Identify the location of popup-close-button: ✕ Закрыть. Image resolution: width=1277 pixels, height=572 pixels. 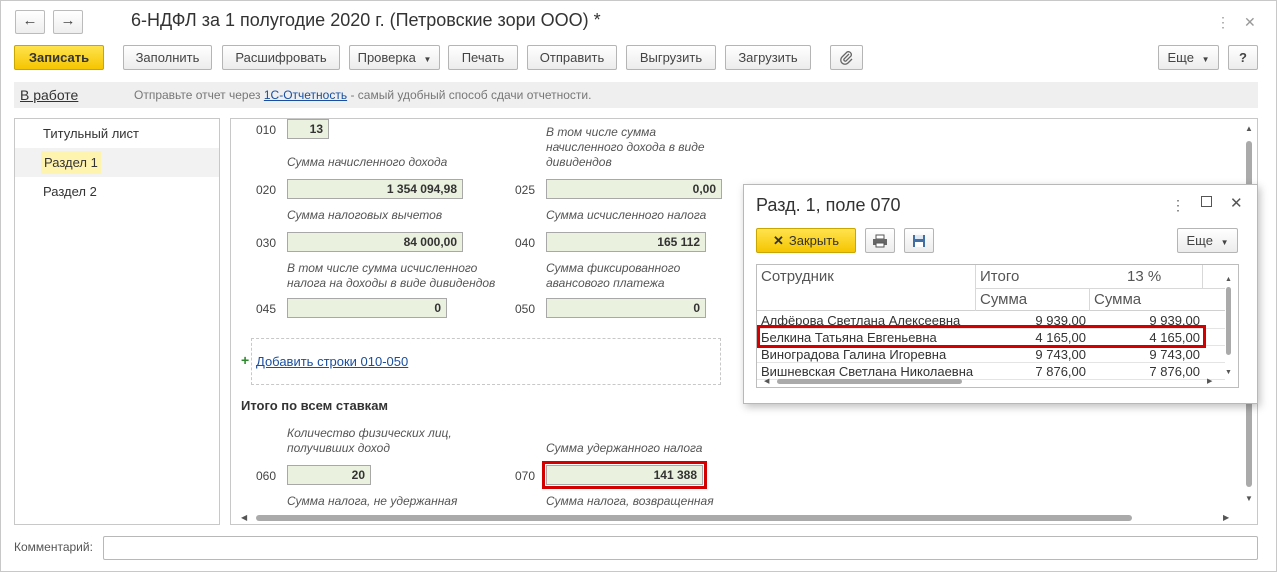
(806, 240).